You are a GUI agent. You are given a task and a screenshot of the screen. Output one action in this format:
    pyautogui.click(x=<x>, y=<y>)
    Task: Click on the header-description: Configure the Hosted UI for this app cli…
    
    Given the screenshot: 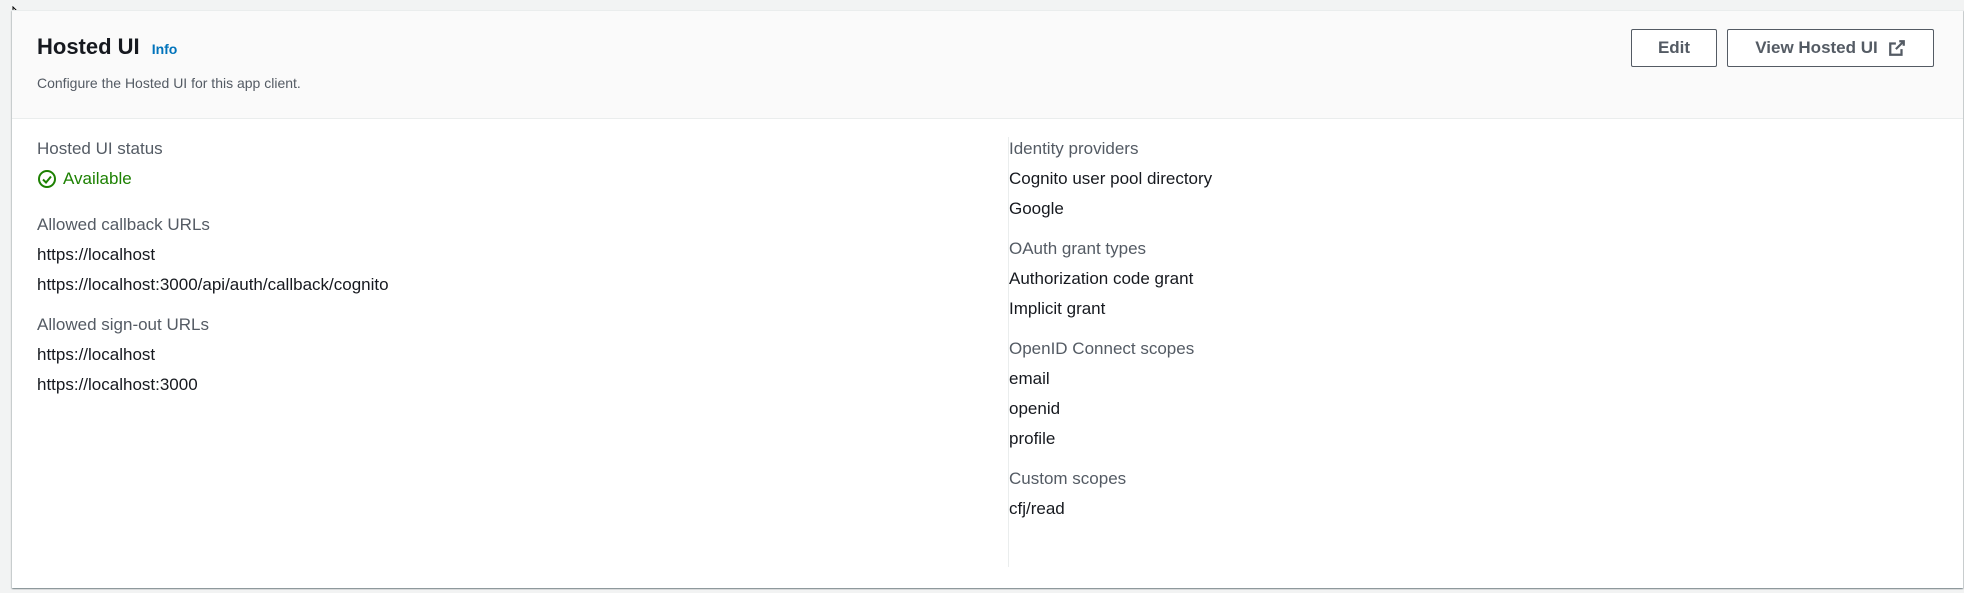 What is the action you would take?
    pyautogui.click(x=169, y=83)
    